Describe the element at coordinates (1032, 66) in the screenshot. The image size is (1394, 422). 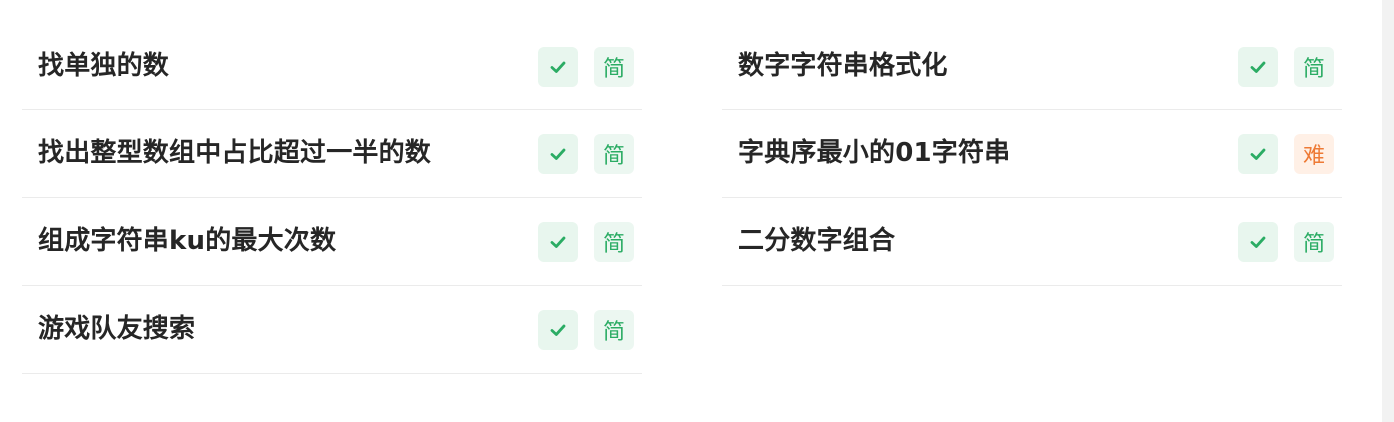
I see `problem-row: 数字字符串格式化 简` at that location.